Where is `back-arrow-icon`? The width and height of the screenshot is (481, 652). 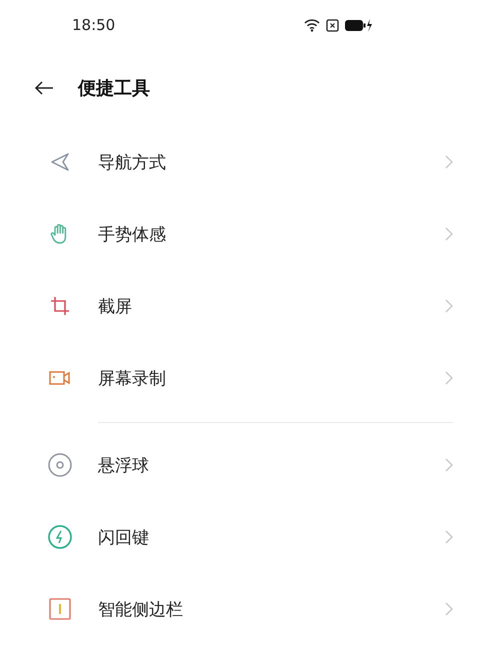 back-arrow-icon is located at coordinates (44, 88).